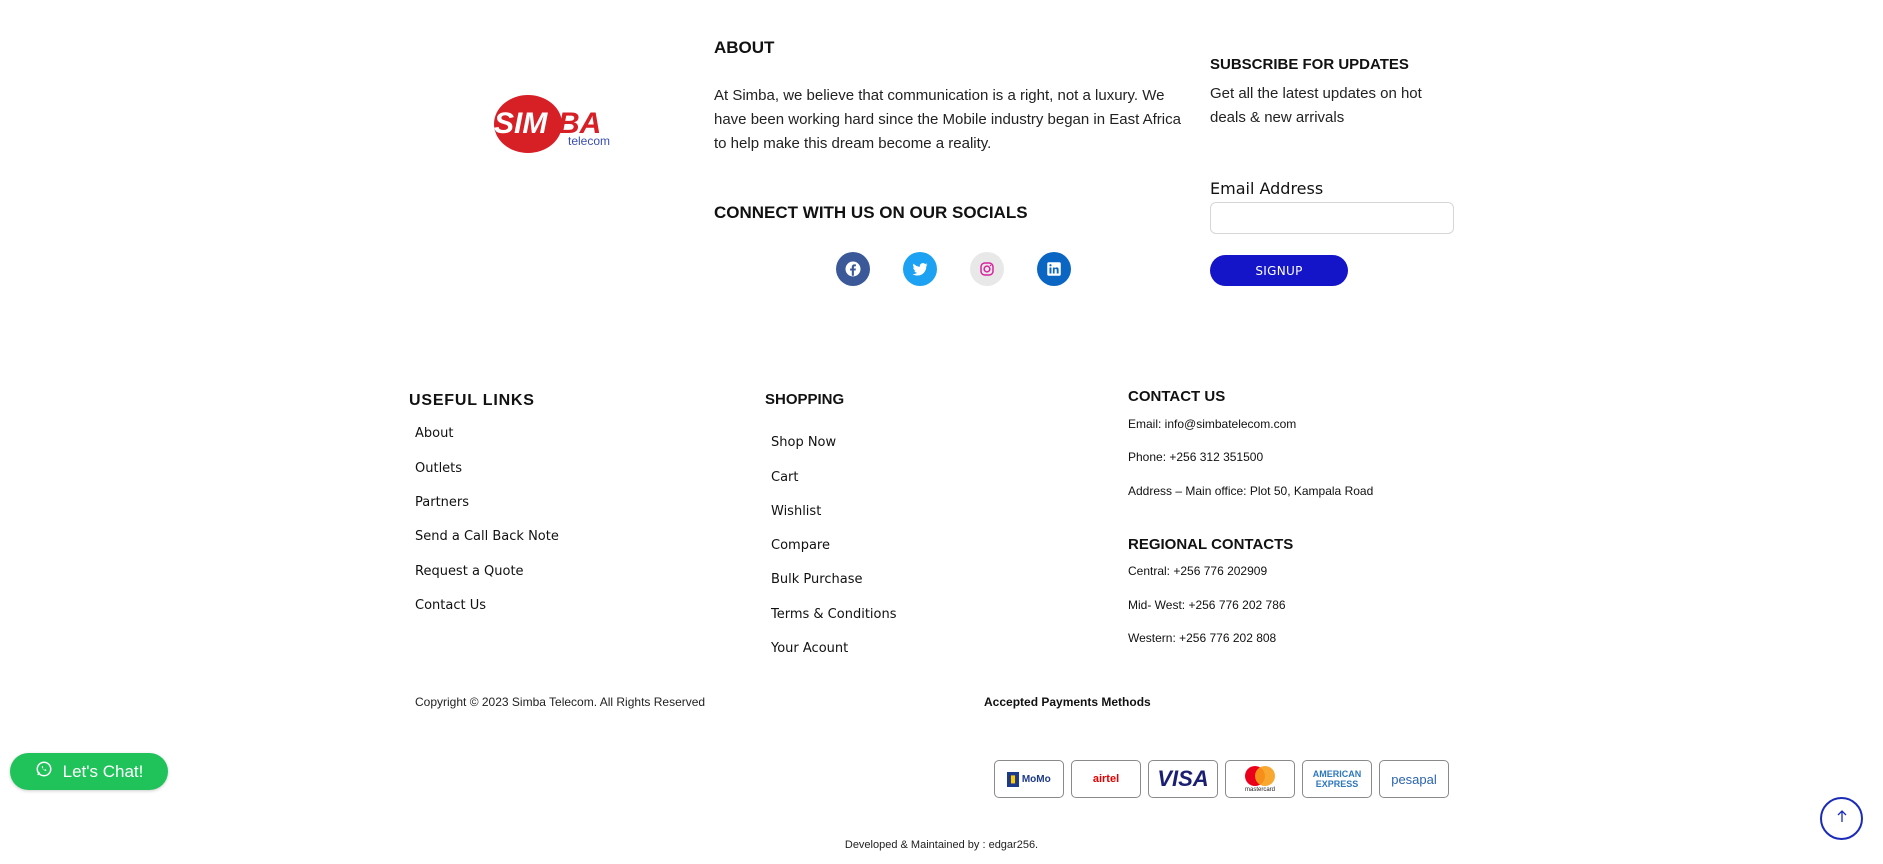 The image size is (1883, 864). I want to click on svg-text: SIM, so click(521, 123).